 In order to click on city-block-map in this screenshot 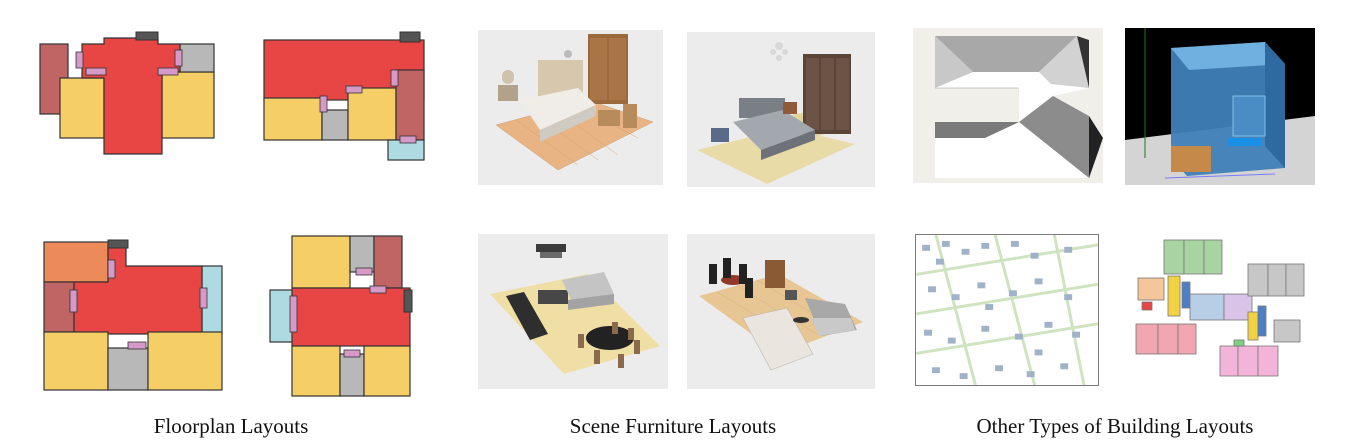, I will do `click(1007, 310)`.